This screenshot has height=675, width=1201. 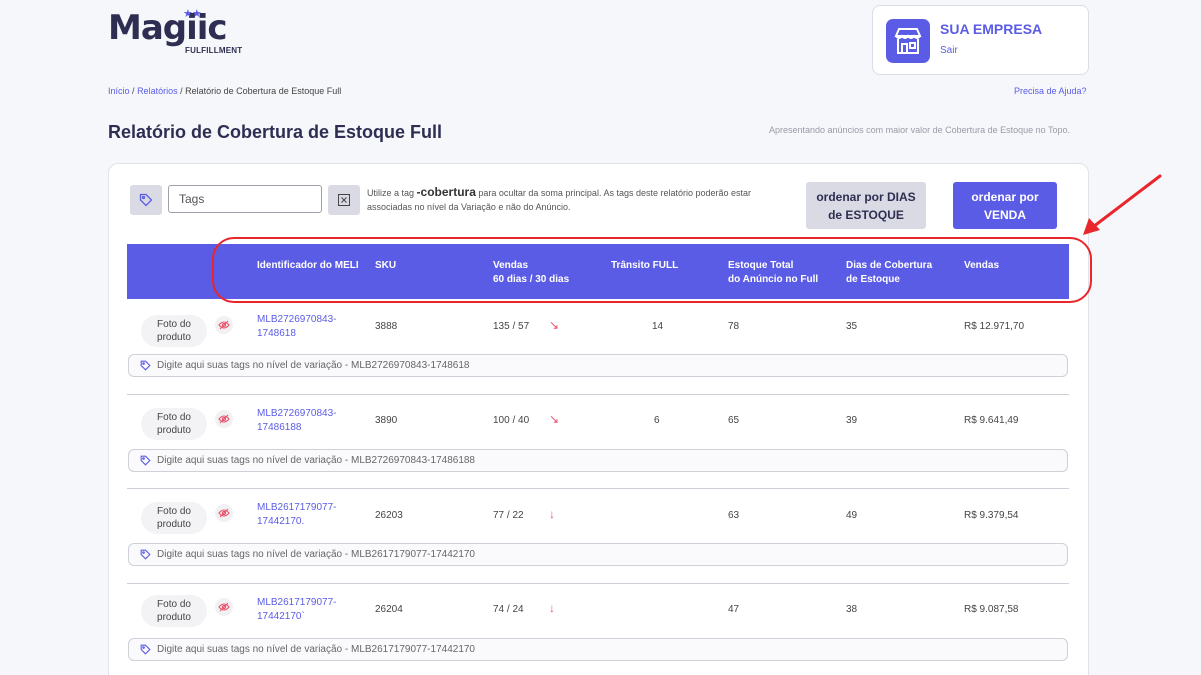 What do you see at coordinates (734, 515) in the screenshot?
I see `stock-value: 63` at bounding box center [734, 515].